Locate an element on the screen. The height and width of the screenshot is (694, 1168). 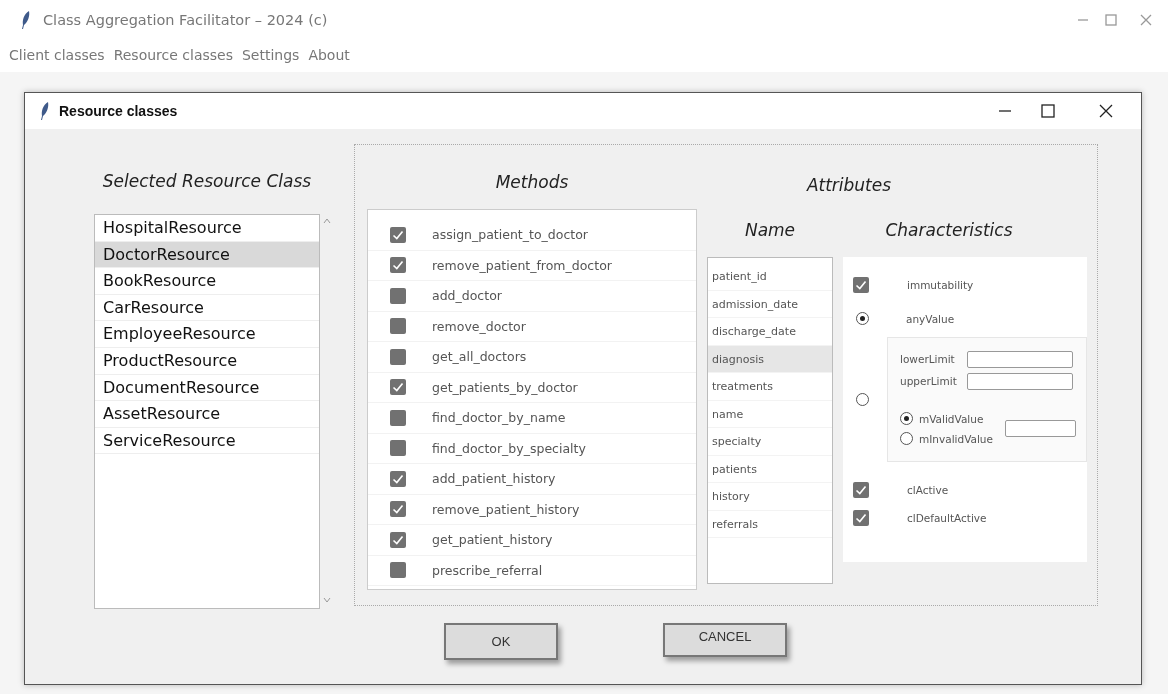
method-label: add_doctor is located at coordinates (467, 296).